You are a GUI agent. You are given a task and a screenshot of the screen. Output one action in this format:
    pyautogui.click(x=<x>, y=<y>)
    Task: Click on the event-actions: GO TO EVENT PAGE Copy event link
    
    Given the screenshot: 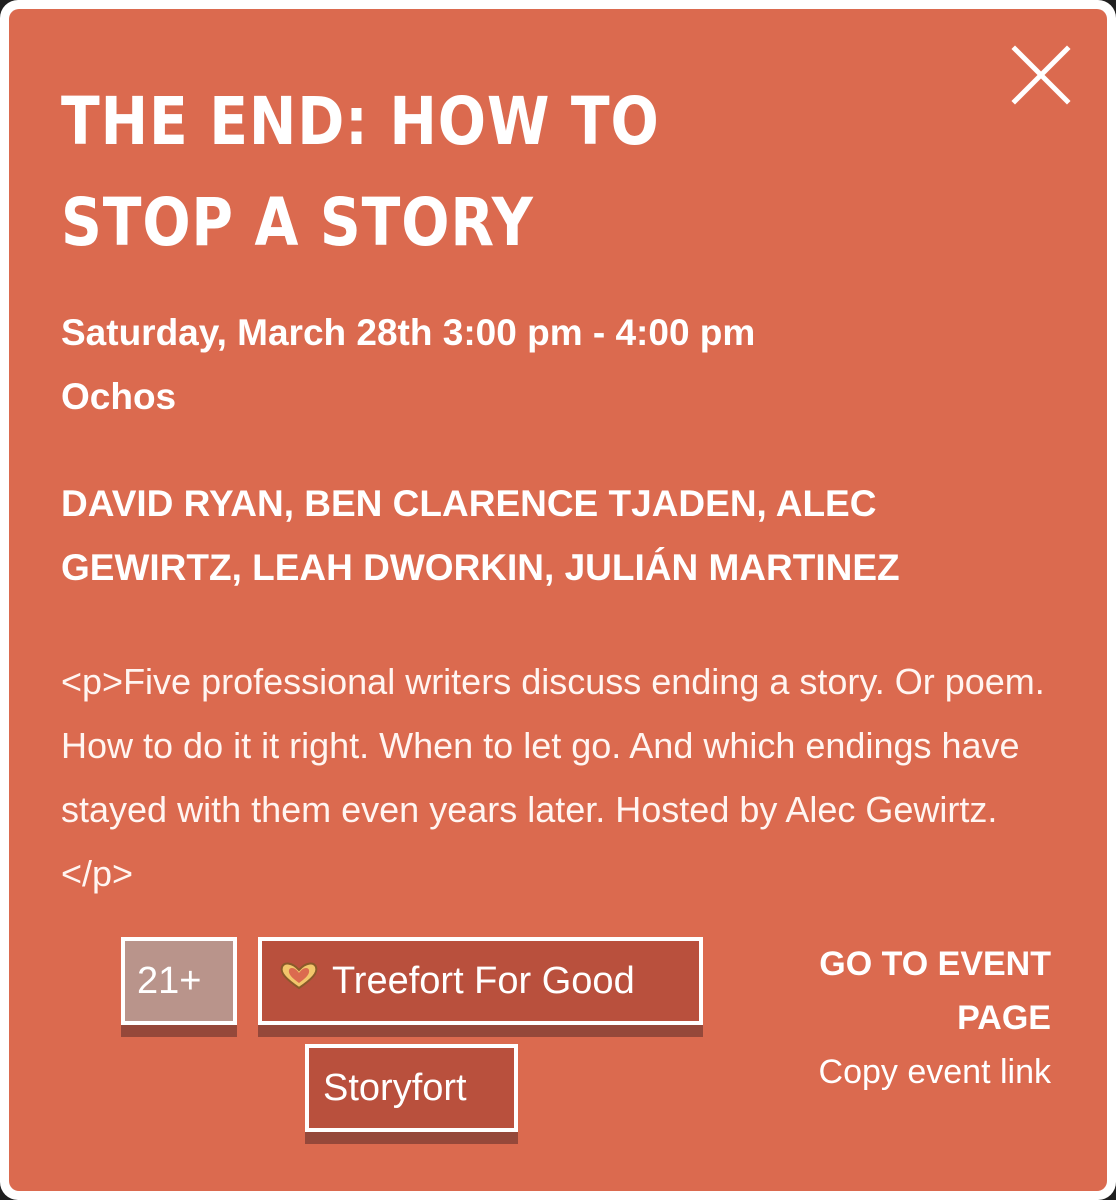 What is the action you would take?
    pyautogui.click(x=921, y=1018)
    